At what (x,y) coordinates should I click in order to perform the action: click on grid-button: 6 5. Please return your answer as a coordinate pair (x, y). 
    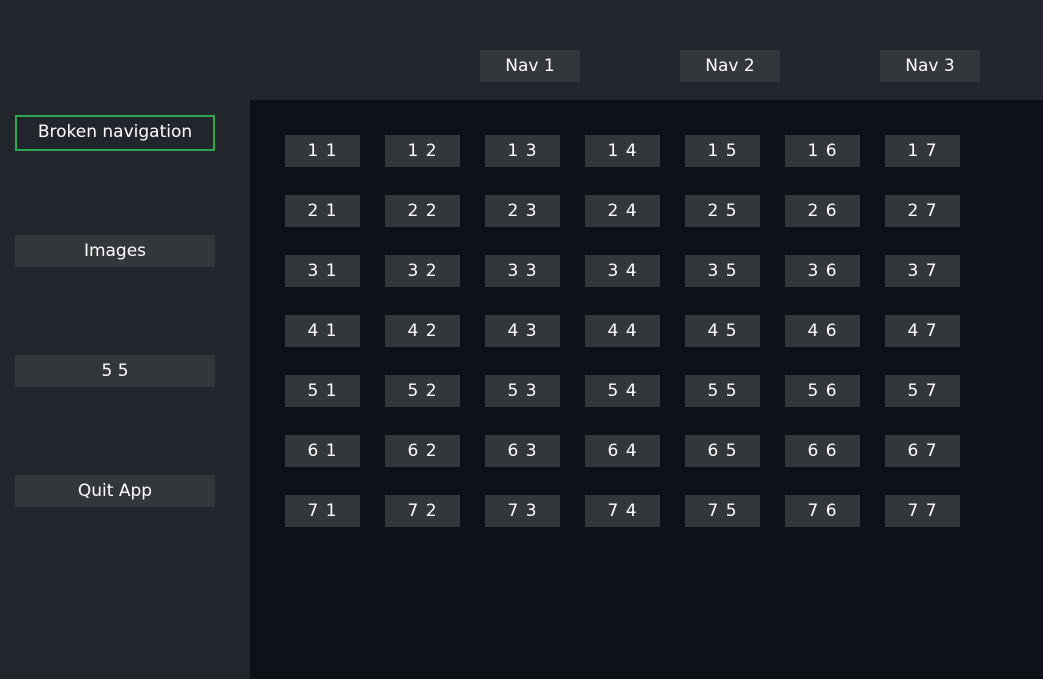
    Looking at the image, I should click on (722, 451).